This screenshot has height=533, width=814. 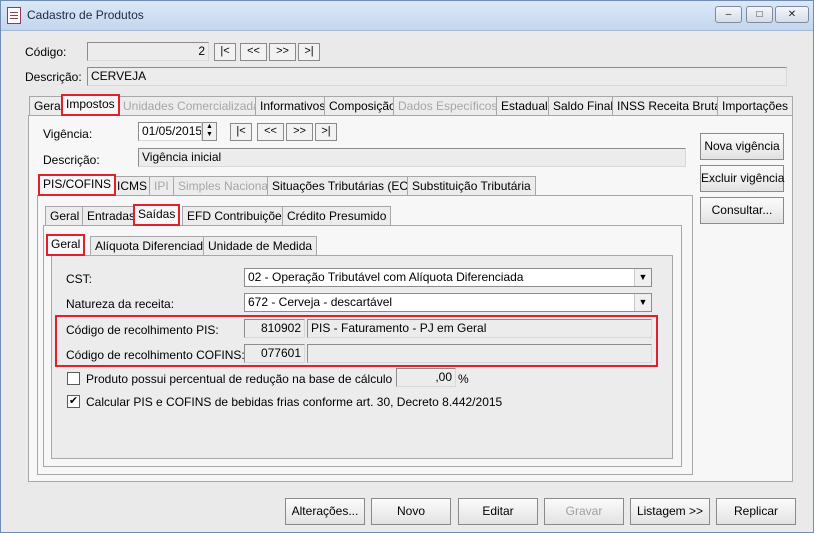 What do you see at coordinates (85, 15) in the screenshot?
I see `window-title: Cadastro de Produtos` at bounding box center [85, 15].